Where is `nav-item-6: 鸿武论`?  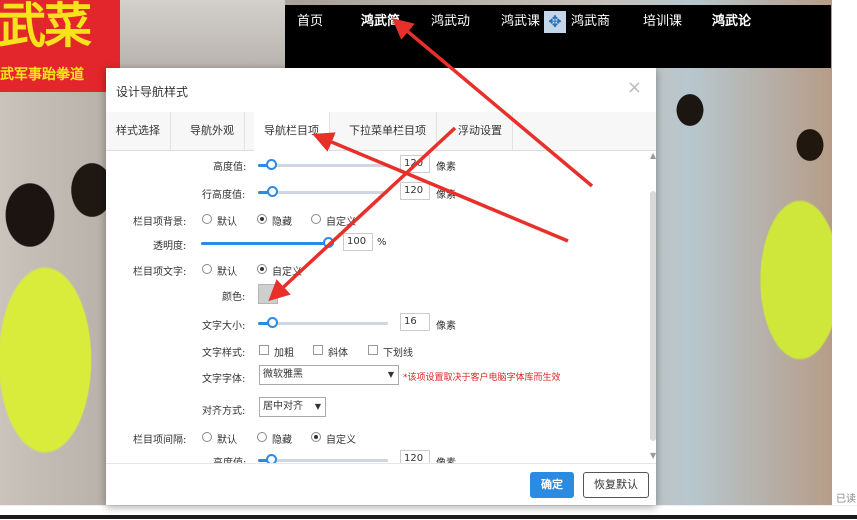 nav-item-6: 鸿武论 is located at coordinates (731, 19).